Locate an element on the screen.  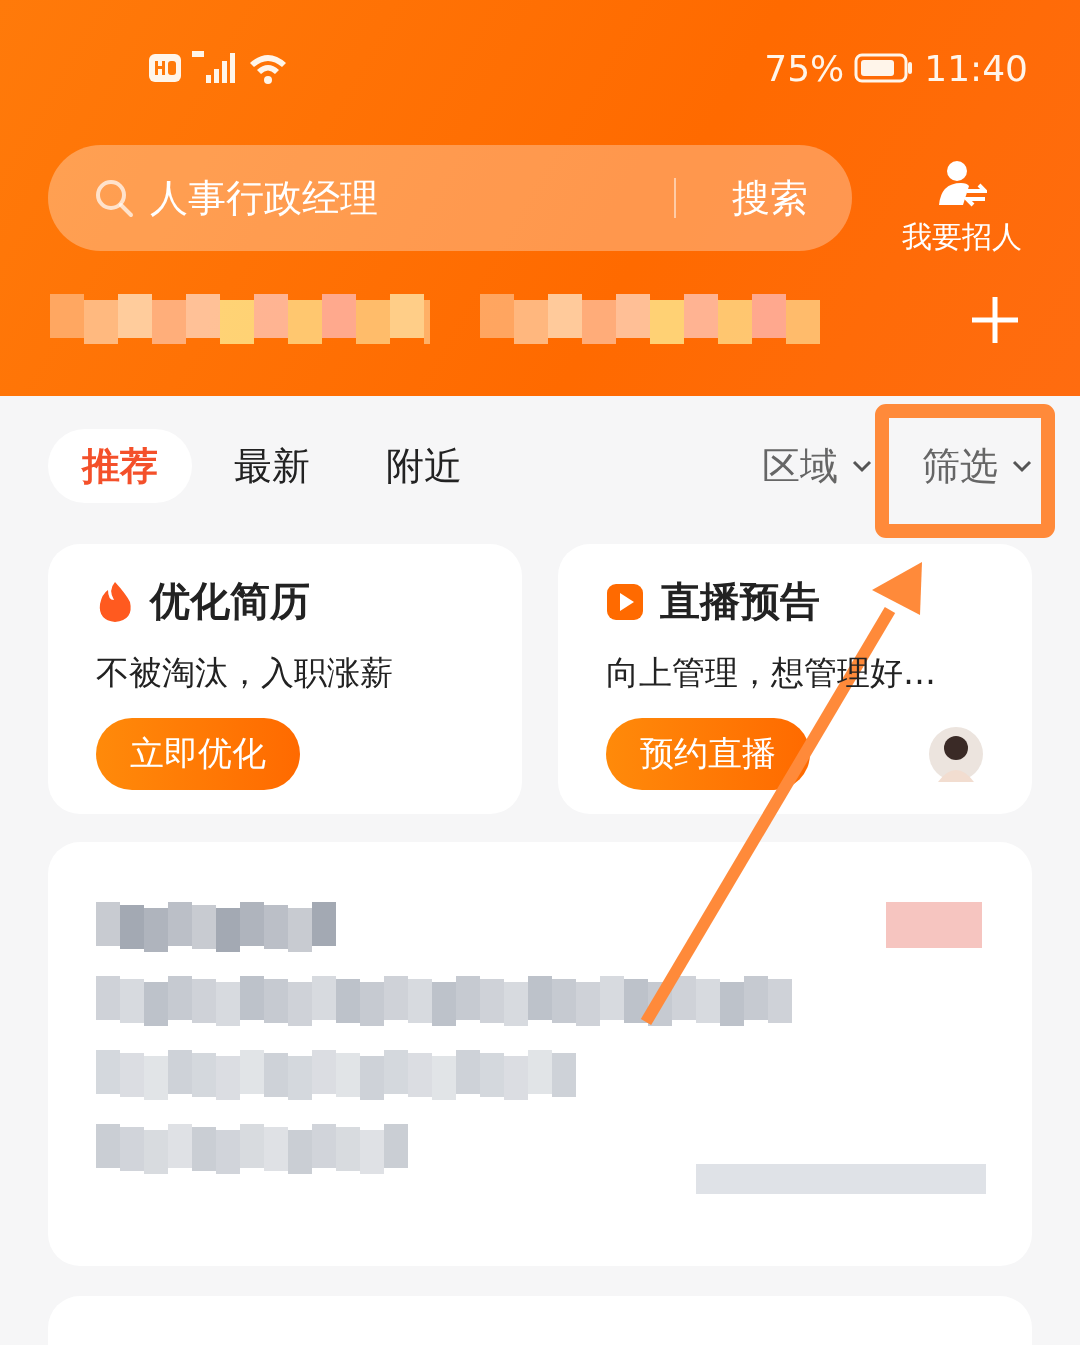
feed-tab: 推荐 is located at coordinates (120, 466).